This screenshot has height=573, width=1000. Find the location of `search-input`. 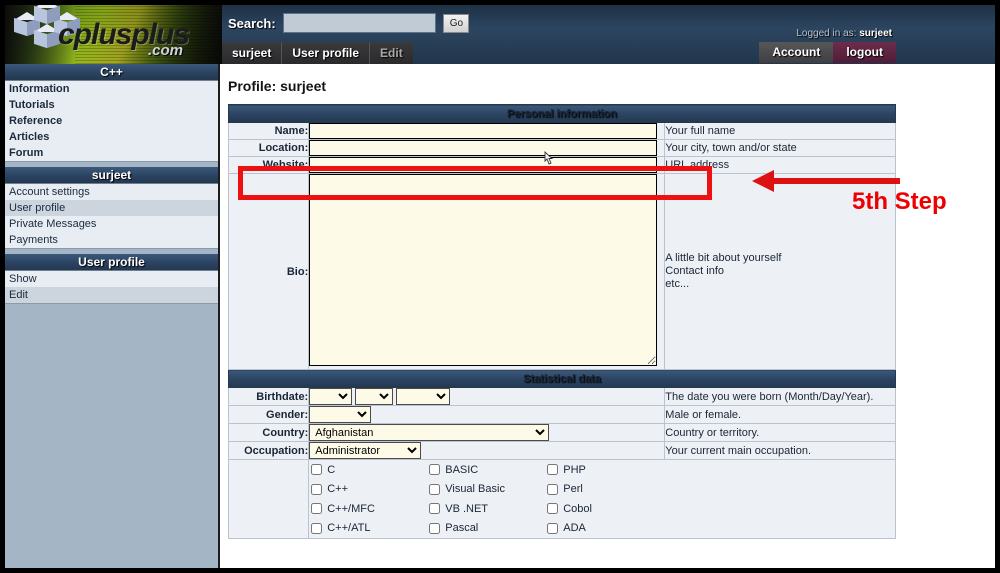

search-input is located at coordinates (359, 23).